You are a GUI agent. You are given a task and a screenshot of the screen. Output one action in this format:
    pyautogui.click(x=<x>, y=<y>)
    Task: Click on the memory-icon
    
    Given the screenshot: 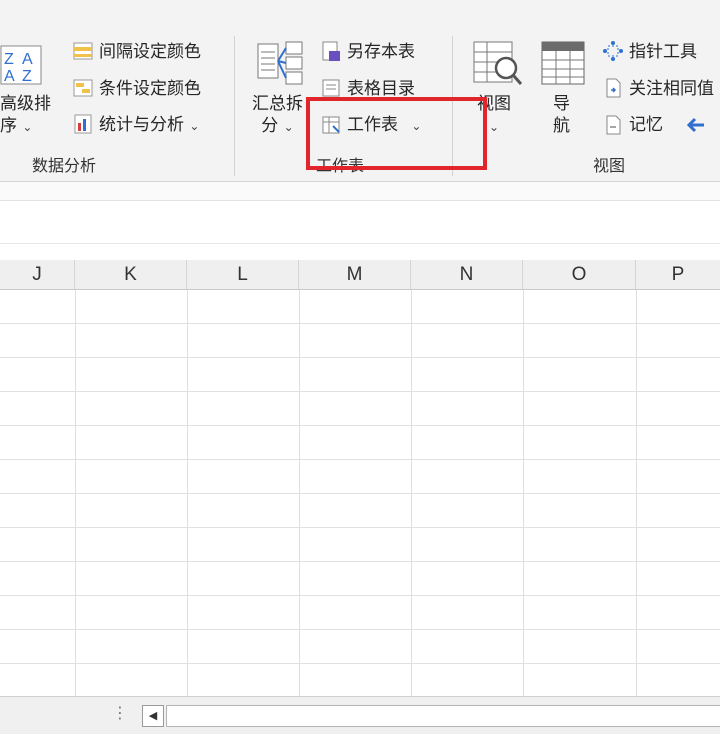 What is the action you would take?
    pyautogui.click(x=613, y=125)
    